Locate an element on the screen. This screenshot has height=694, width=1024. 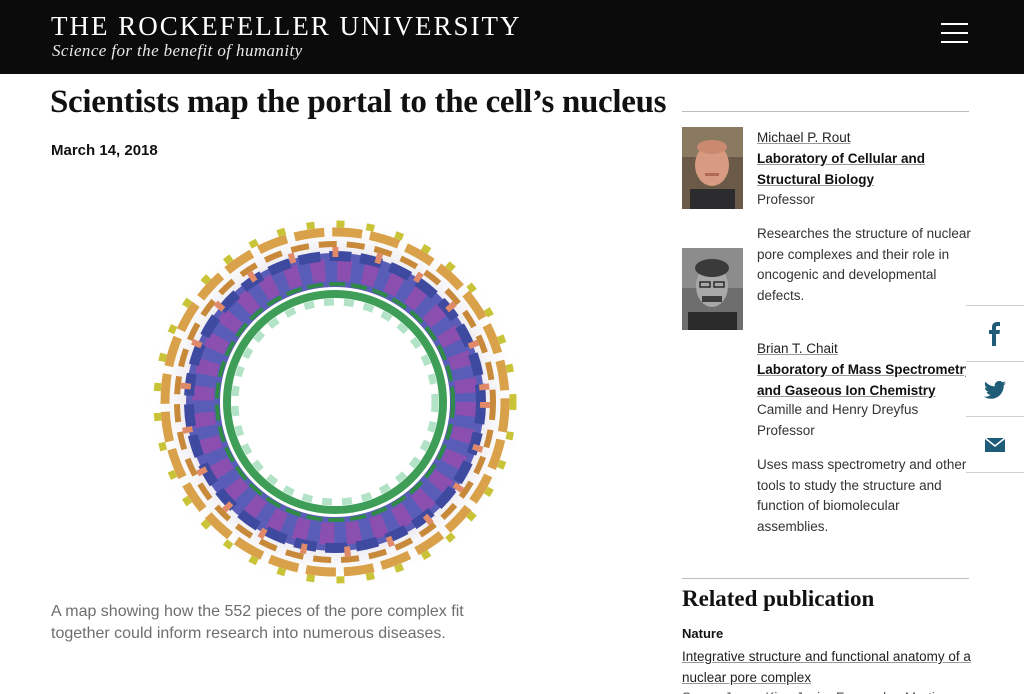
email-icon is located at coordinates (995, 444).